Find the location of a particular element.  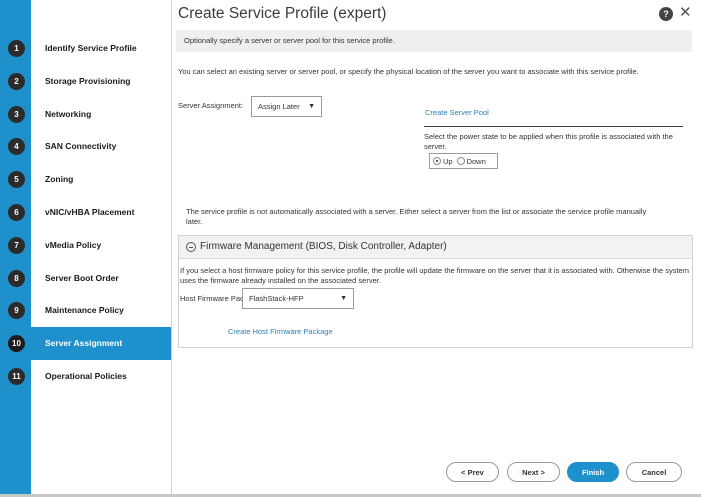

step-label: Maintenance Policy is located at coordinates (84, 310).